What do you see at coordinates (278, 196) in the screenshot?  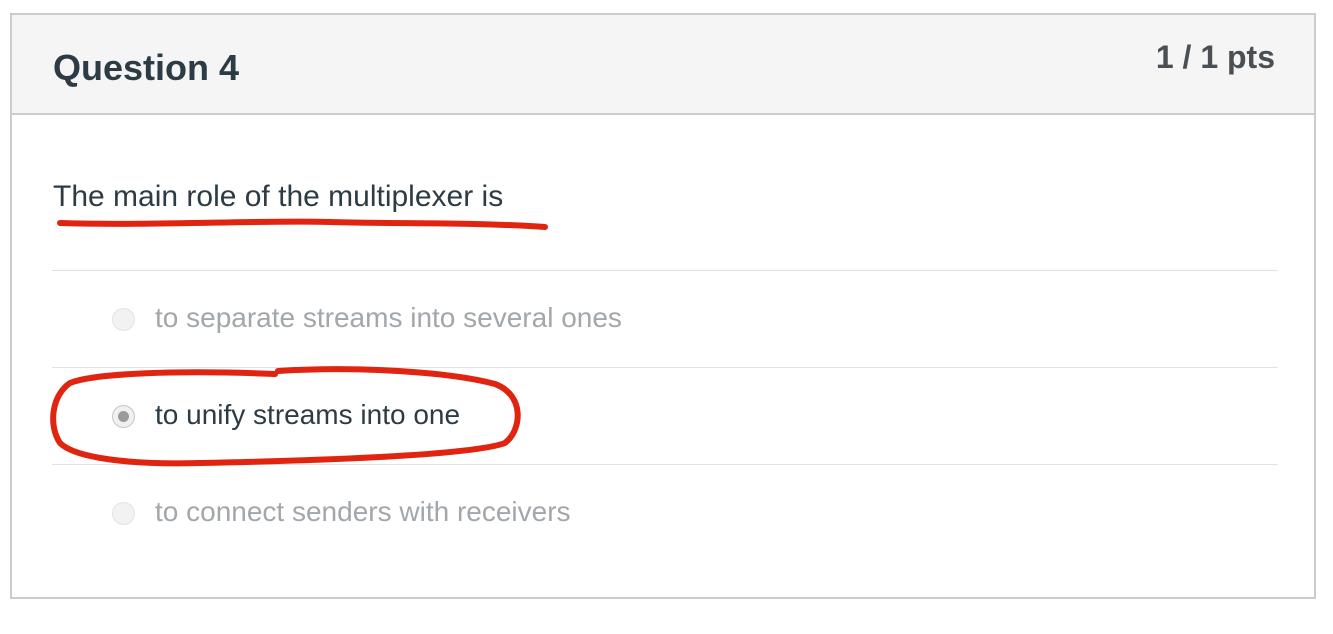 I see `question-text: The main role of the multiplexer is` at bounding box center [278, 196].